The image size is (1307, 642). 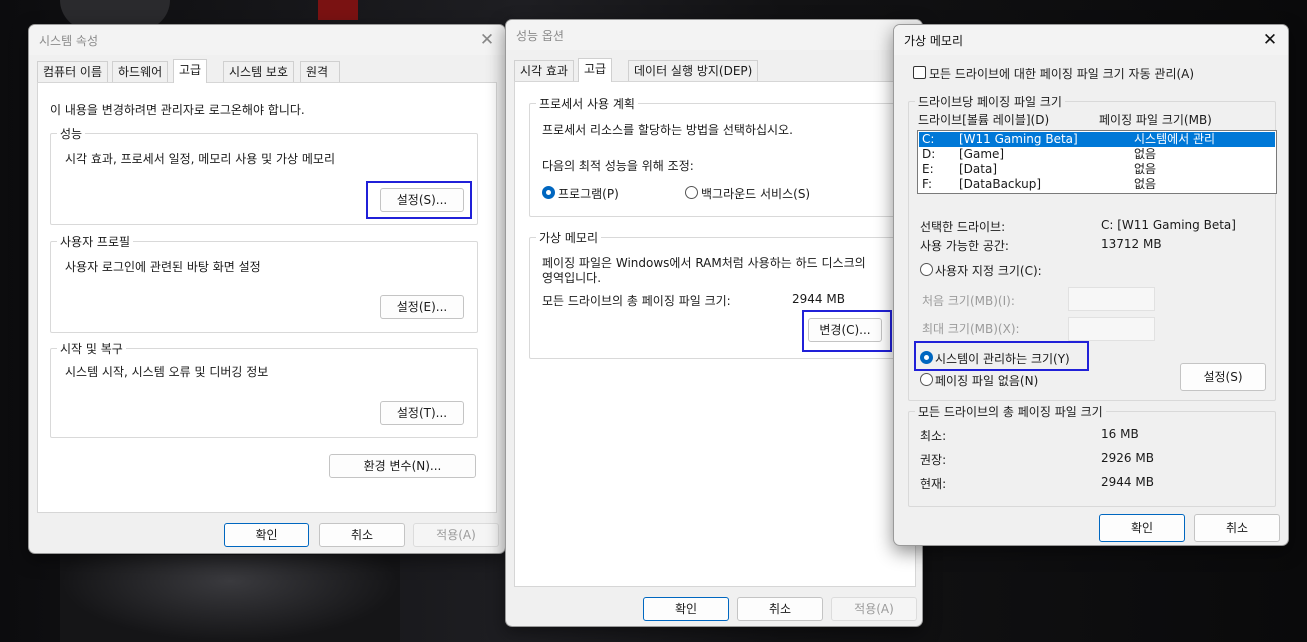 I want to click on virtual-memory-desc-line2: 영역입니다., so click(x=572, y=278).